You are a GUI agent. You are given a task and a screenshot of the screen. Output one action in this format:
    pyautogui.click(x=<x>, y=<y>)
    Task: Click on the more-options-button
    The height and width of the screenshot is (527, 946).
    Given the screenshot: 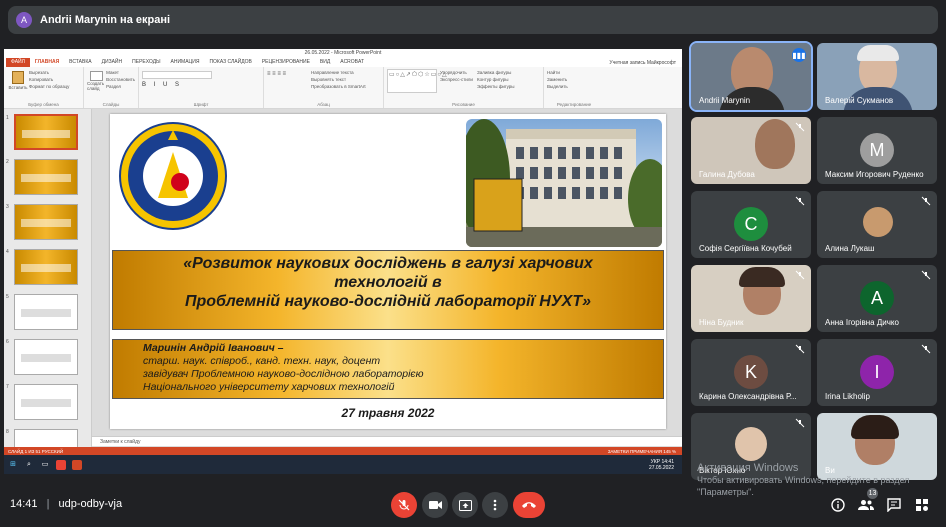 What is the action you would take?
    pyautogui.click(x=495, y=505)
    